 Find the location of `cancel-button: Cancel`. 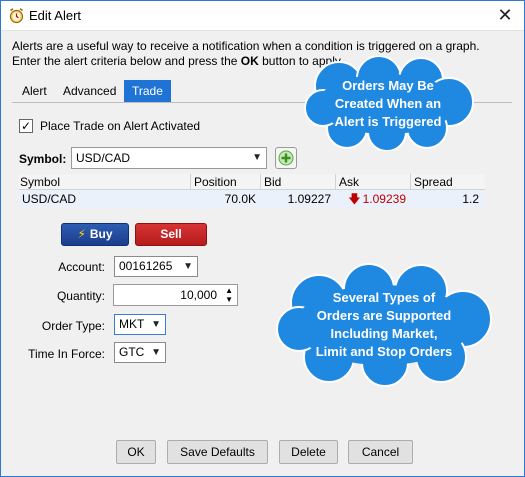

cancel-button: Cancel is located at coordinates (380, 452).